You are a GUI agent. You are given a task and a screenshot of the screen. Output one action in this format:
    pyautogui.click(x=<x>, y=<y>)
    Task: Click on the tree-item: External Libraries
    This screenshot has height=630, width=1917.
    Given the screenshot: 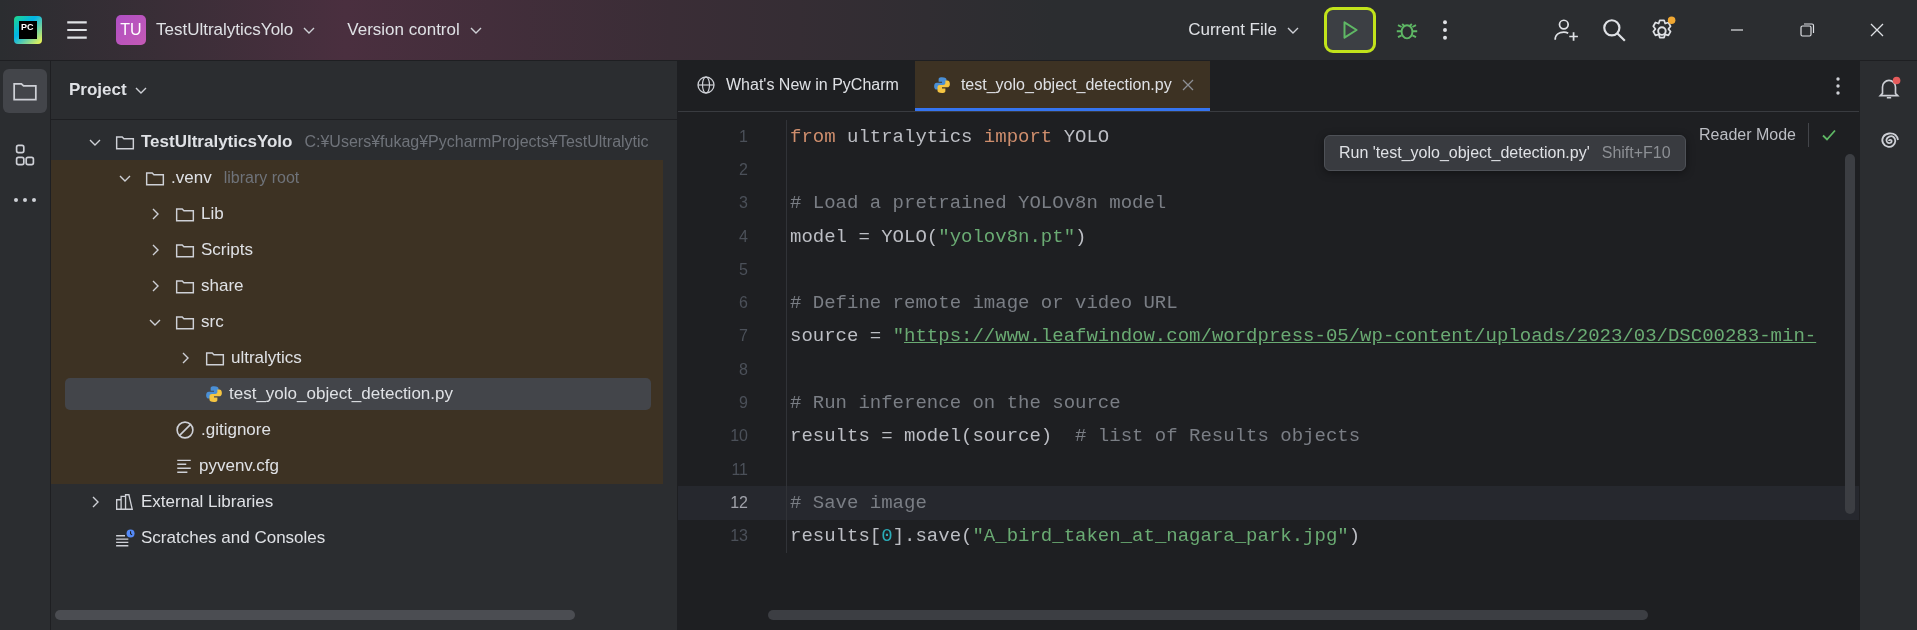 What is the action you would take?
    pyautogui.click(x=358, y=502)
    